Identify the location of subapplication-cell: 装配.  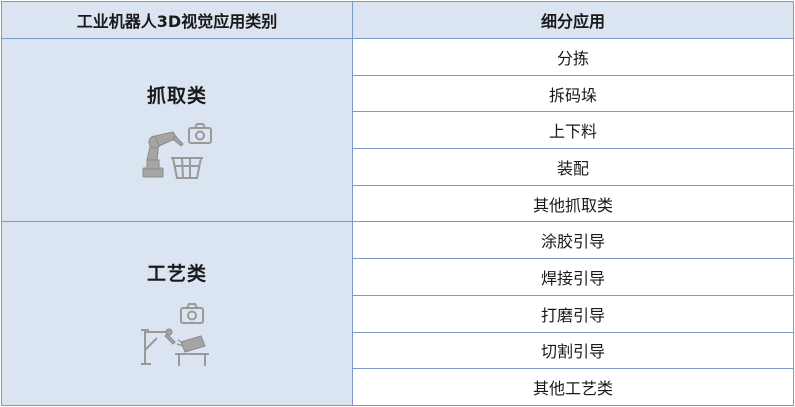
(573, 167).